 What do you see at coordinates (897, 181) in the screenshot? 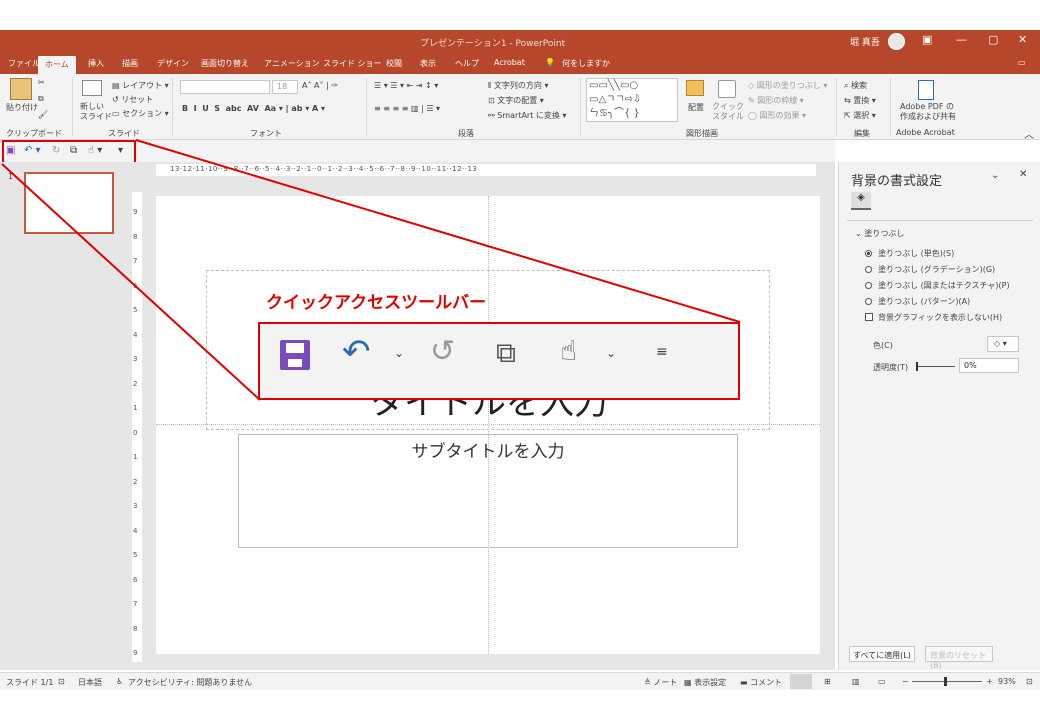
I see `pane-title: 背景の書式設定` at bounding box center [897, 181].